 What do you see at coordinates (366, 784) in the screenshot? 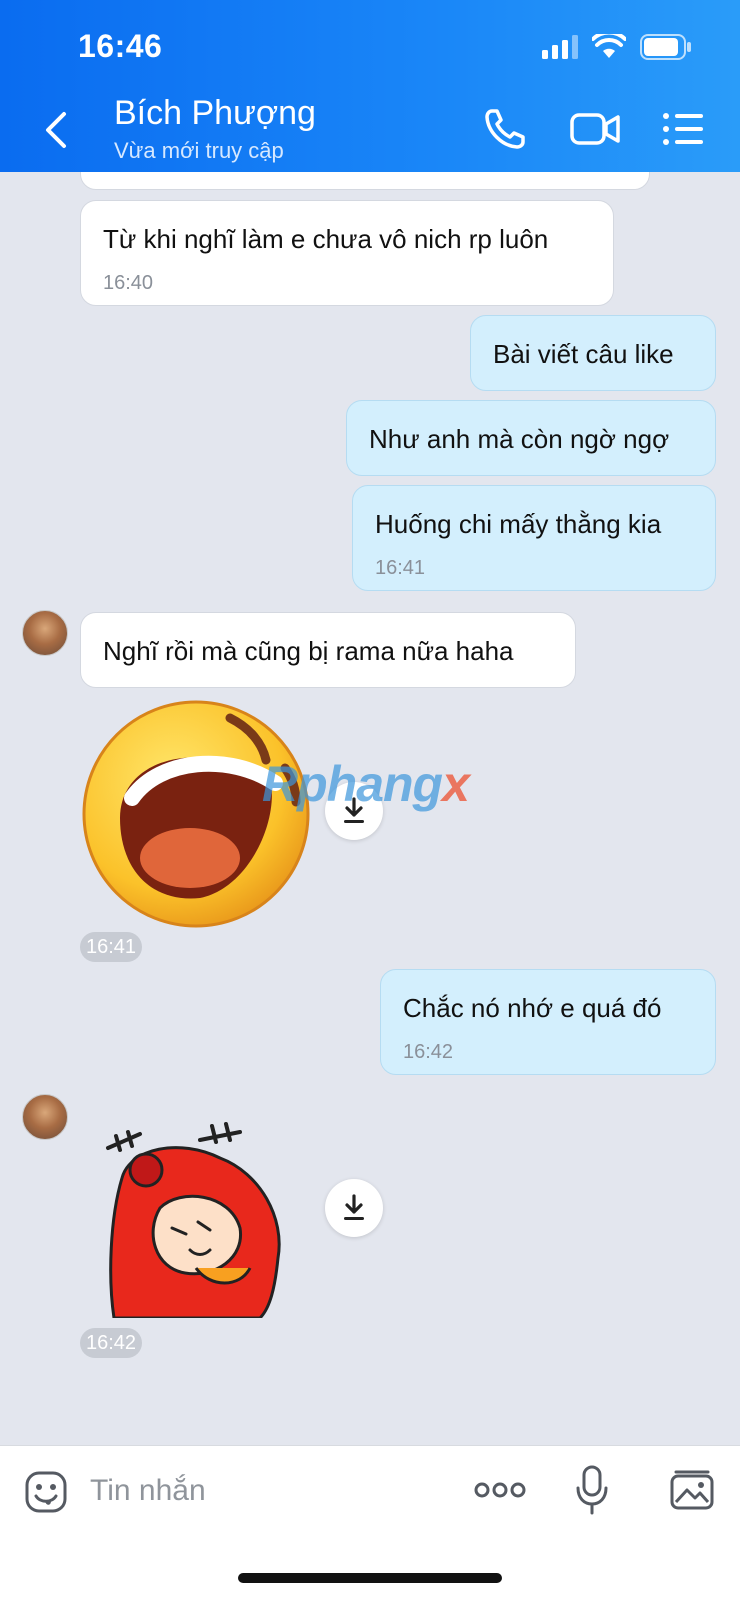
I see `watermark: Rphangx` at bounding box center [366, 784].